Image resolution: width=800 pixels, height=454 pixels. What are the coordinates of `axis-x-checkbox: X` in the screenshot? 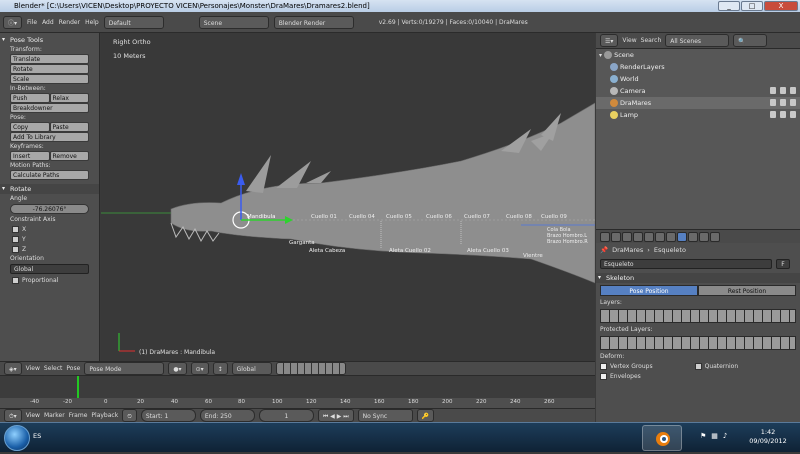 It's located at (55, 229).